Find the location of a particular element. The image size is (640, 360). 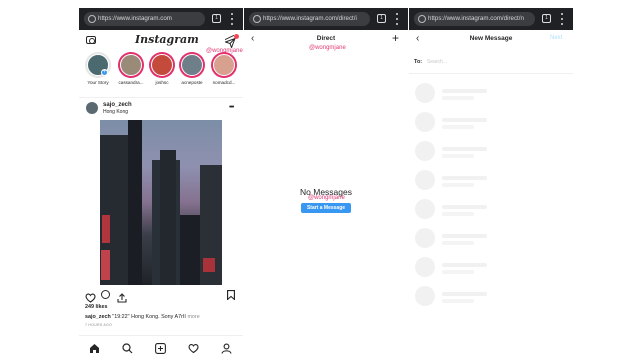

to-label: To: is located at coordinates (418, 62).